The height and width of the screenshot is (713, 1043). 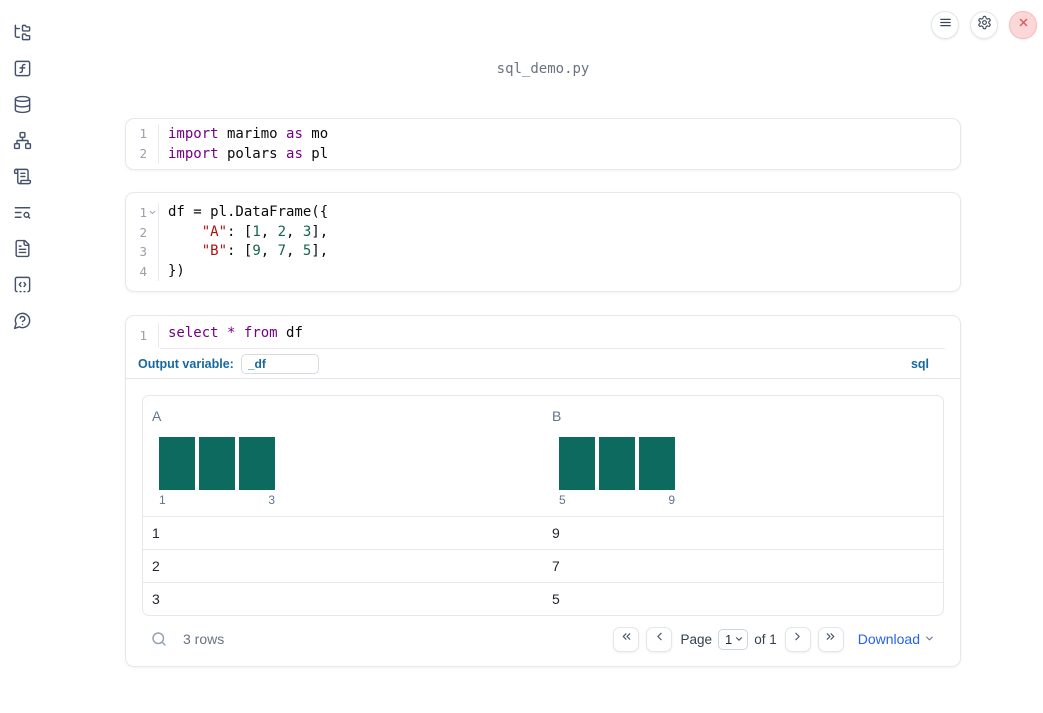 What do you see at coordinates (696, 639) in the screenshot?
I see `page-label: Page` at bounding box center [696, 639].